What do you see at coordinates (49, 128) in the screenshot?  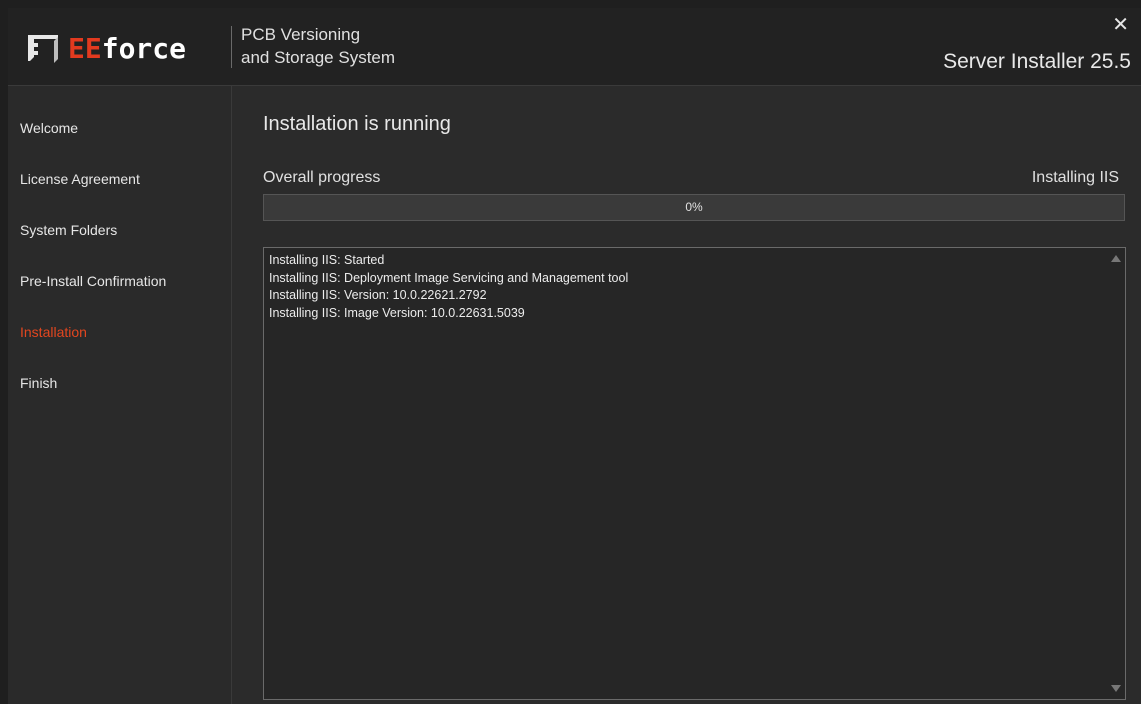 I see `sidebar-step-welcome: Welcome` at bounding box center [49, 128].